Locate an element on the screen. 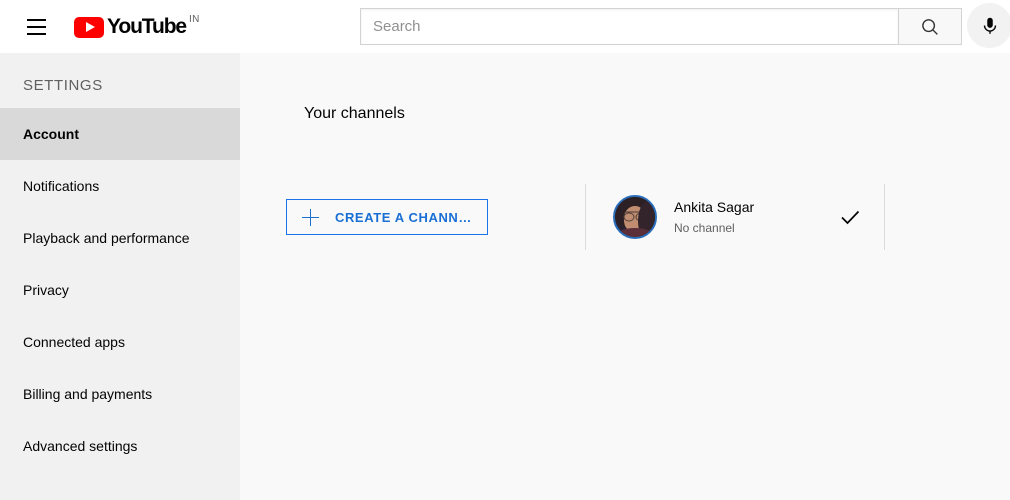 Image resolution: width=1010 pixels, height=500 pixels. voice-search-button is located at coordinates (988, 25).